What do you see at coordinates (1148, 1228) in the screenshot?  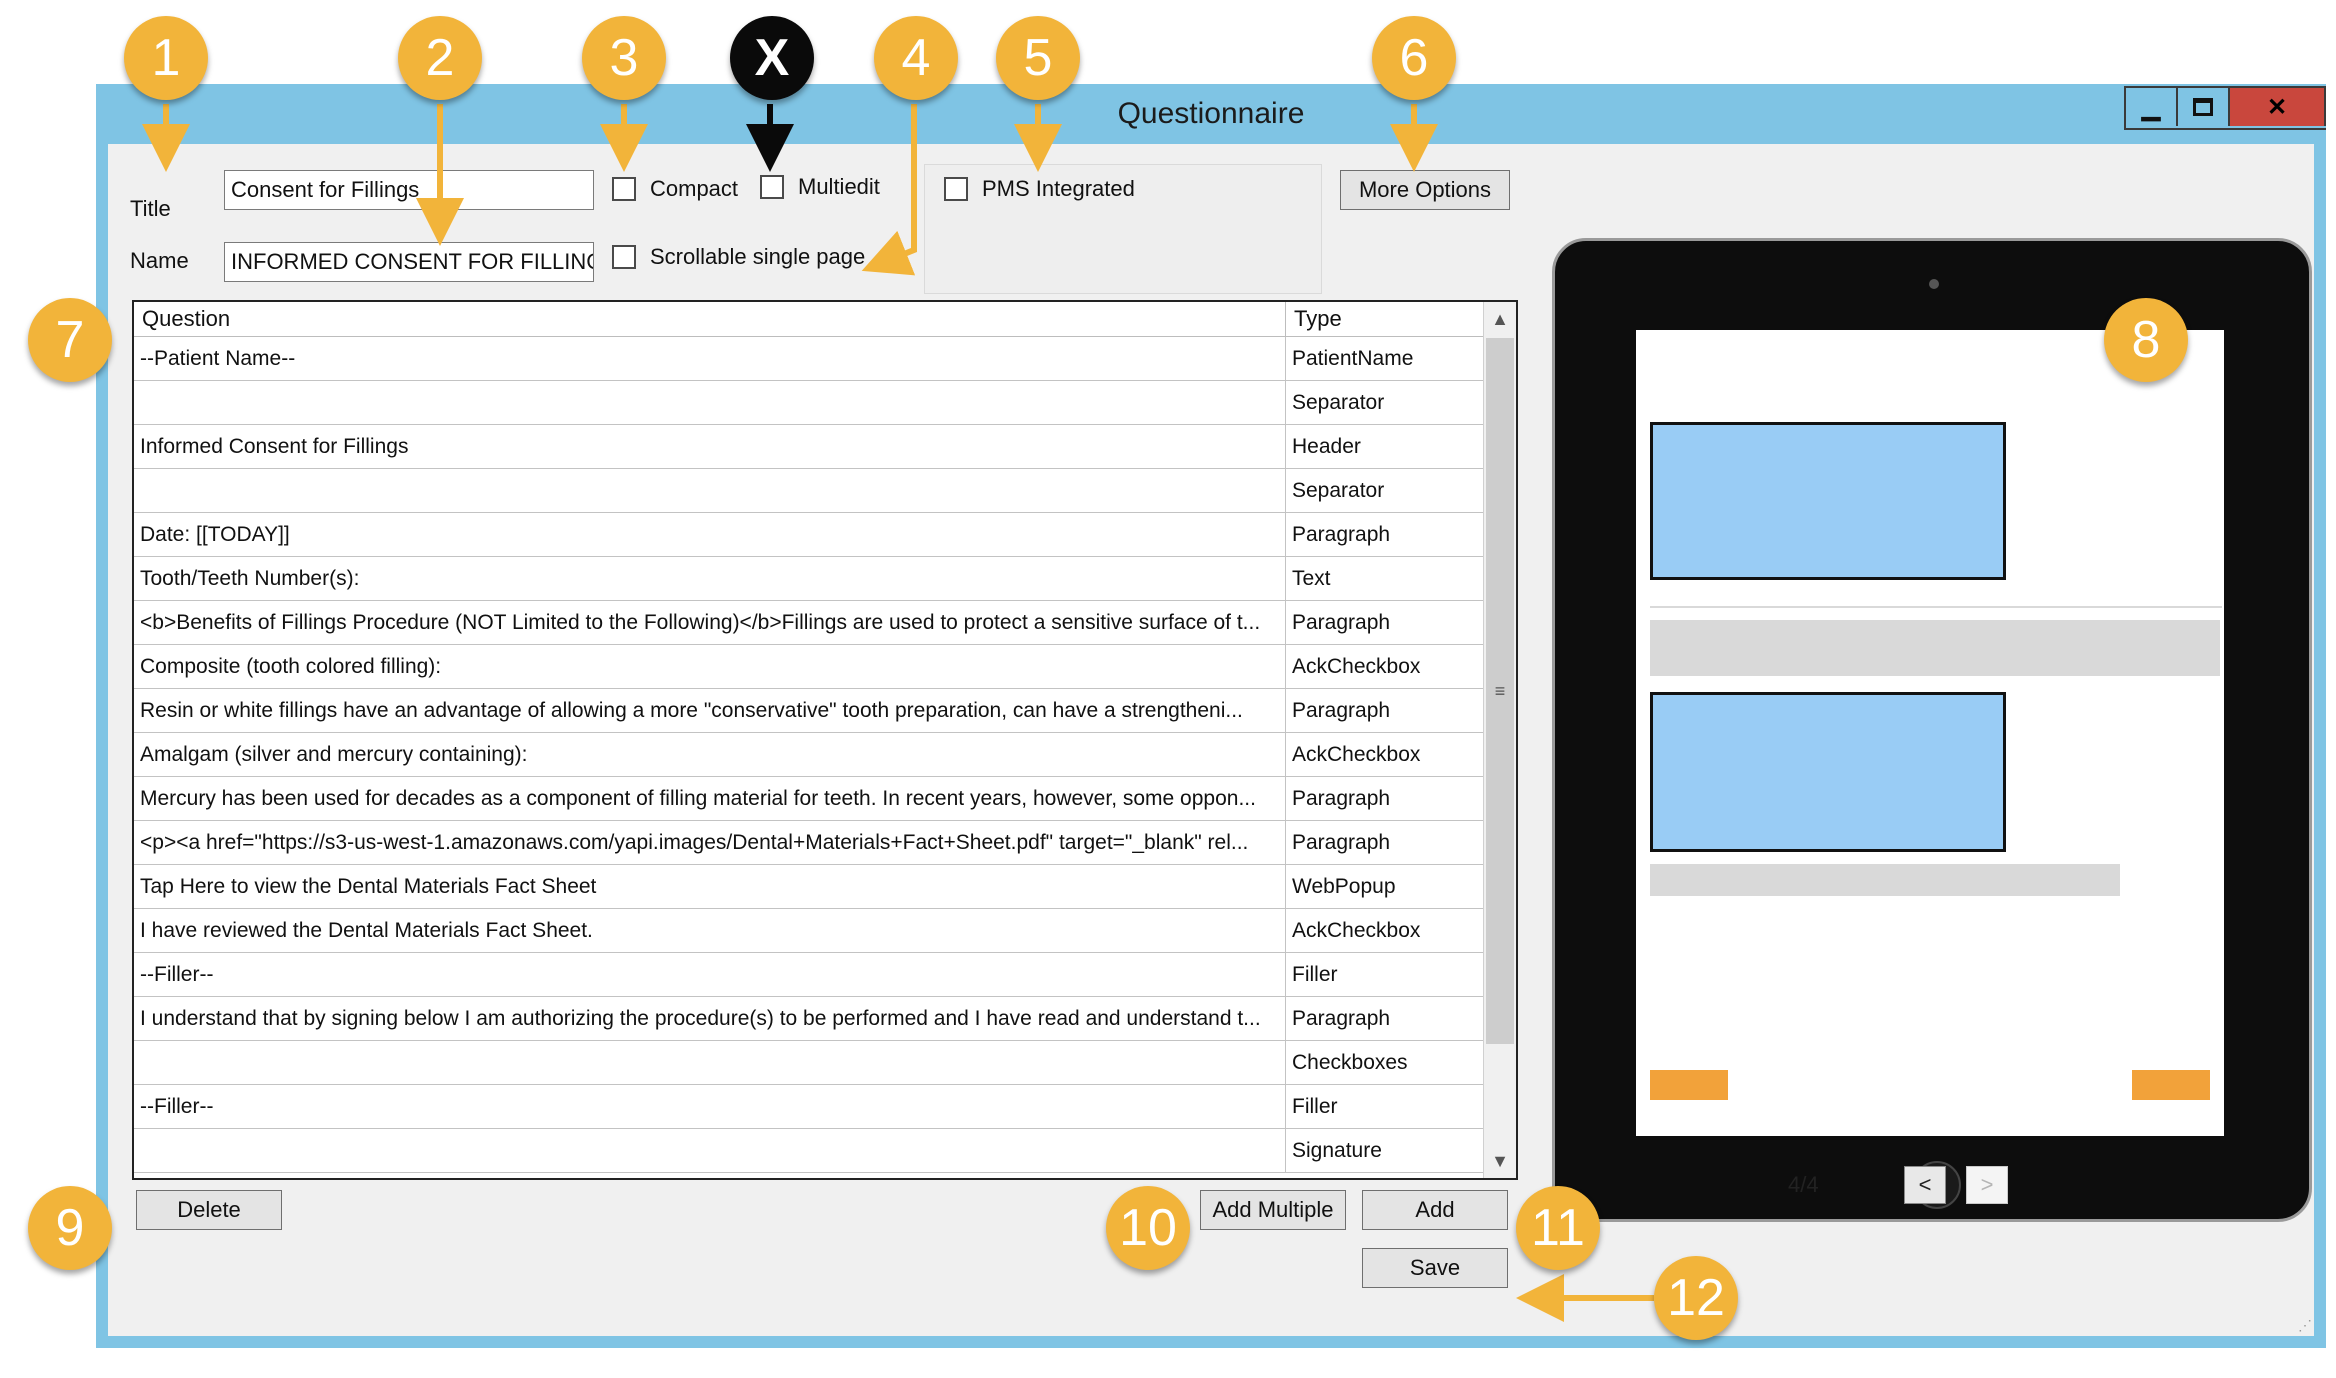 I see `callout-10: 10` at bounding box center [1148, 1228].